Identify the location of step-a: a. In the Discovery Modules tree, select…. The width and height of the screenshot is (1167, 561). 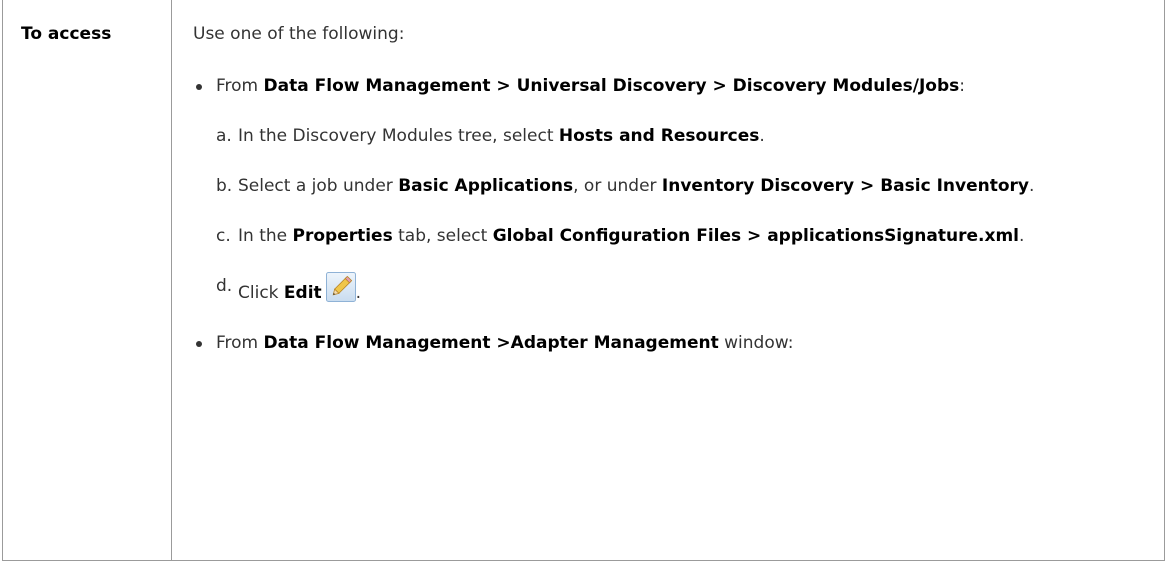
(668, 136).